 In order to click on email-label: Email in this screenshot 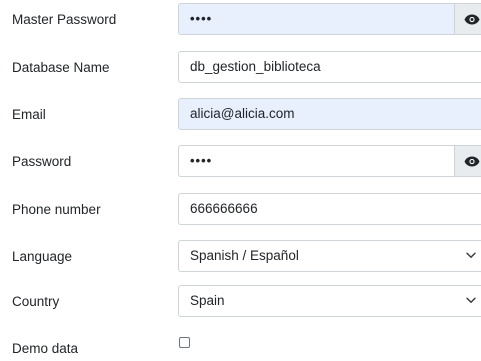, I will do `click(29, 114)`.